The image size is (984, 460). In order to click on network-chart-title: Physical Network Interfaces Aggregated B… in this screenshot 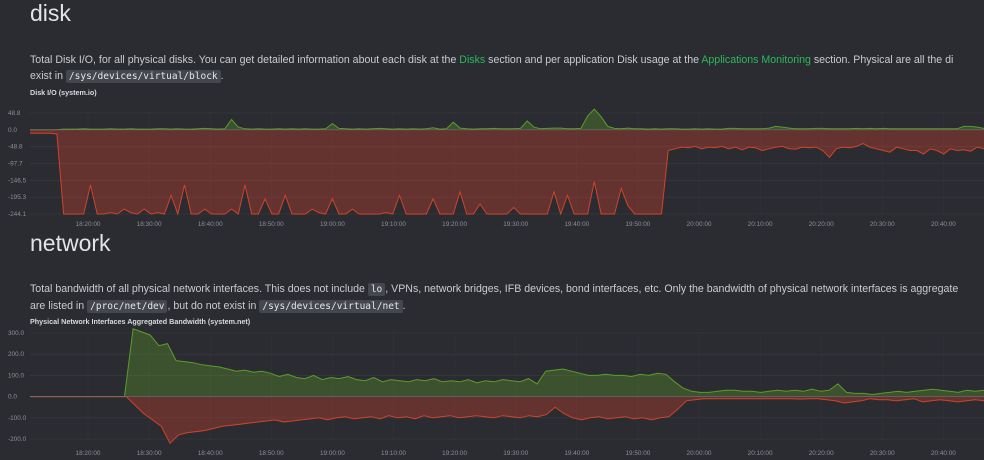, I will do `click(140, 321)`.